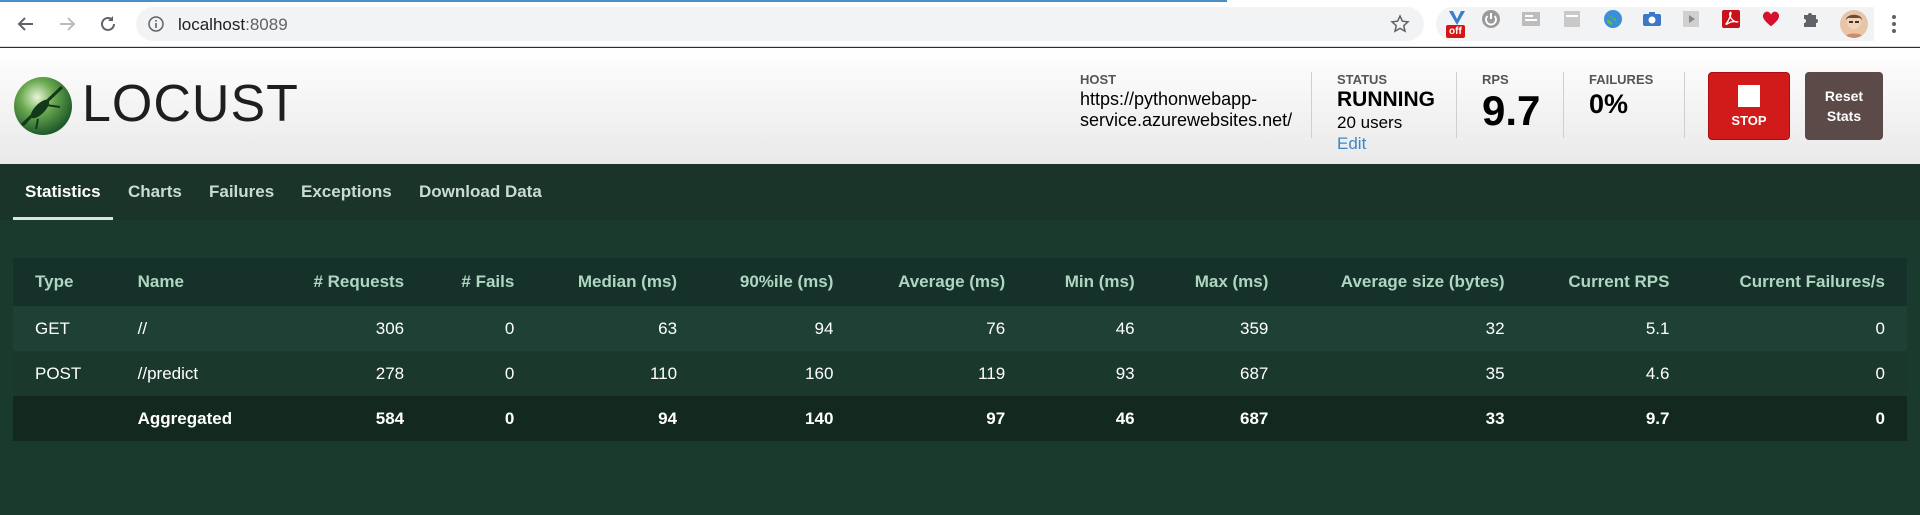 Image resolution: width=1920 pixels, height=515 pixels. What do you see at coordinates (1495, 373) in the screenshot?
I see `cell-avg-size: 35` at bounding box center [1495, 373].